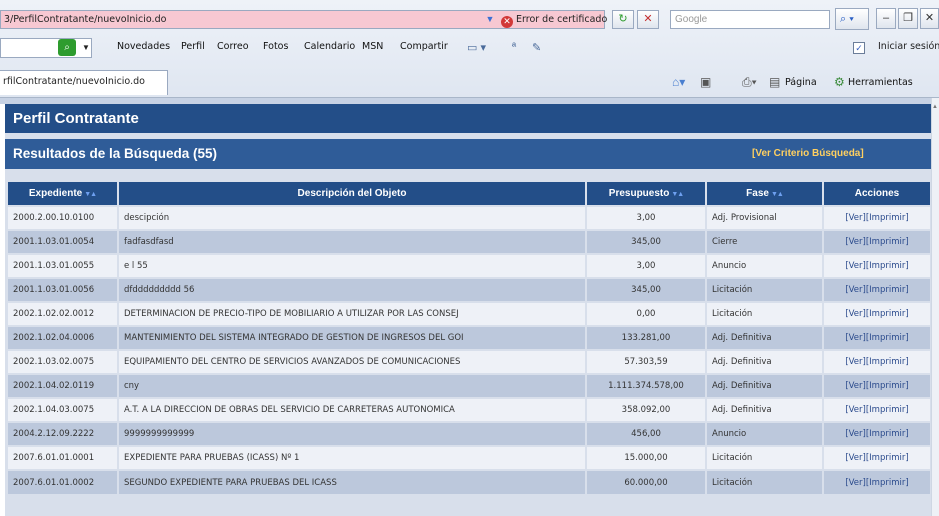 The width and height of the screenshot is (939, 516). I want to click on close-icon: ✕, so click(929, 18).